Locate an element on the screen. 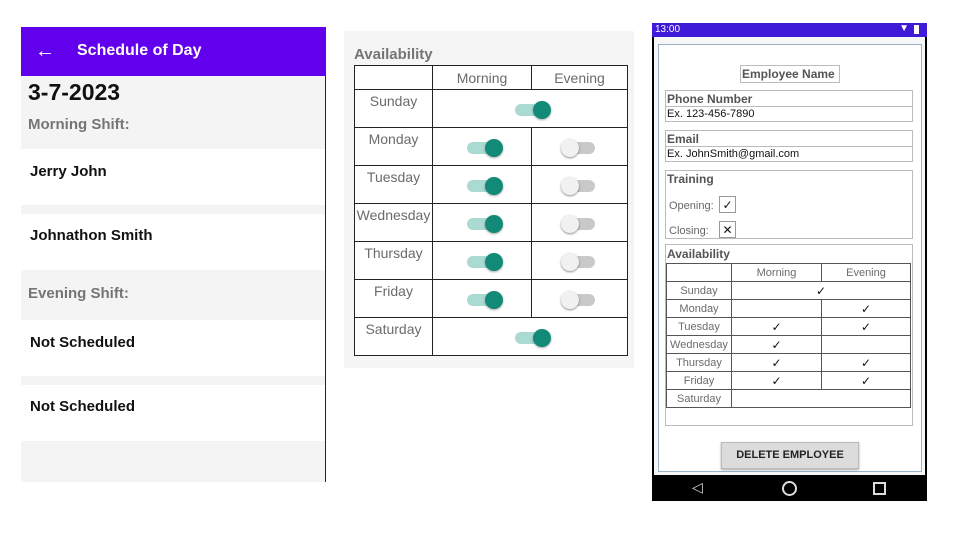  monday-evening-toggle is located at coordinates (577, 147).